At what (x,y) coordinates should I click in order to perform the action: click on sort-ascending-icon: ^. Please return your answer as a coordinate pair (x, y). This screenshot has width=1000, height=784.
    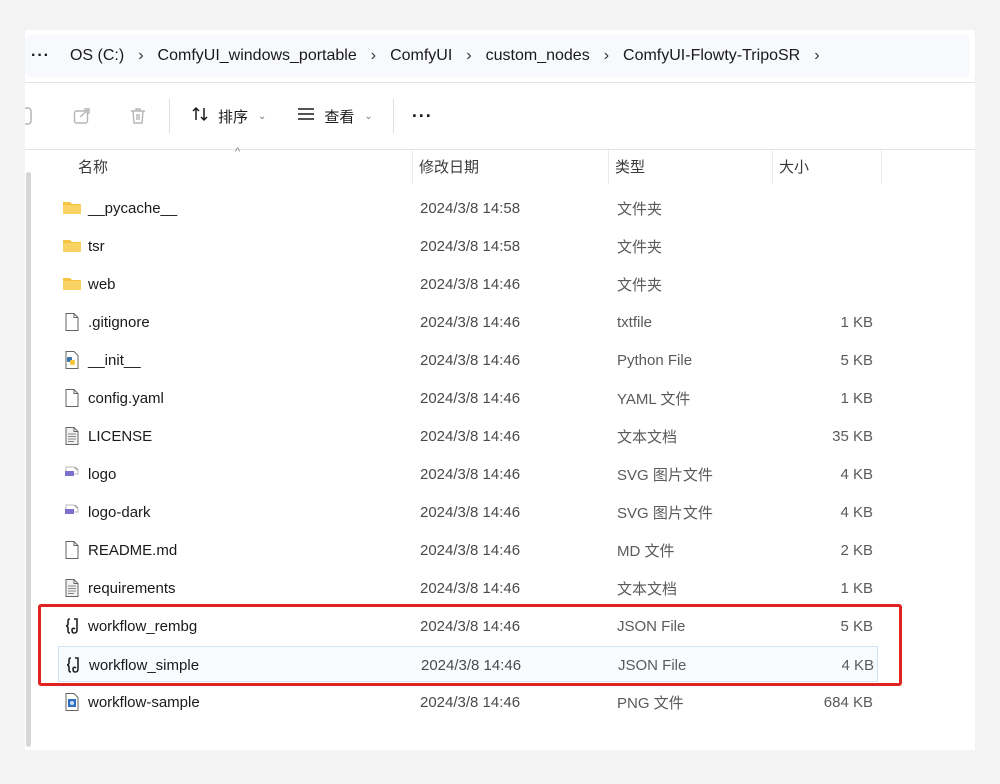
    Looking at the image, I should click on (238, 152).